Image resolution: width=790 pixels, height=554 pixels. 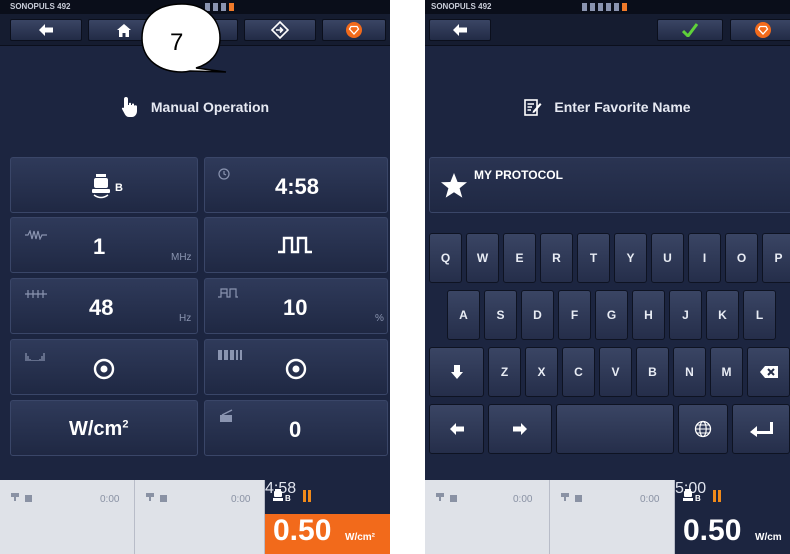 I want to click on duty-cycle-icon, so click(x=228, y=293).